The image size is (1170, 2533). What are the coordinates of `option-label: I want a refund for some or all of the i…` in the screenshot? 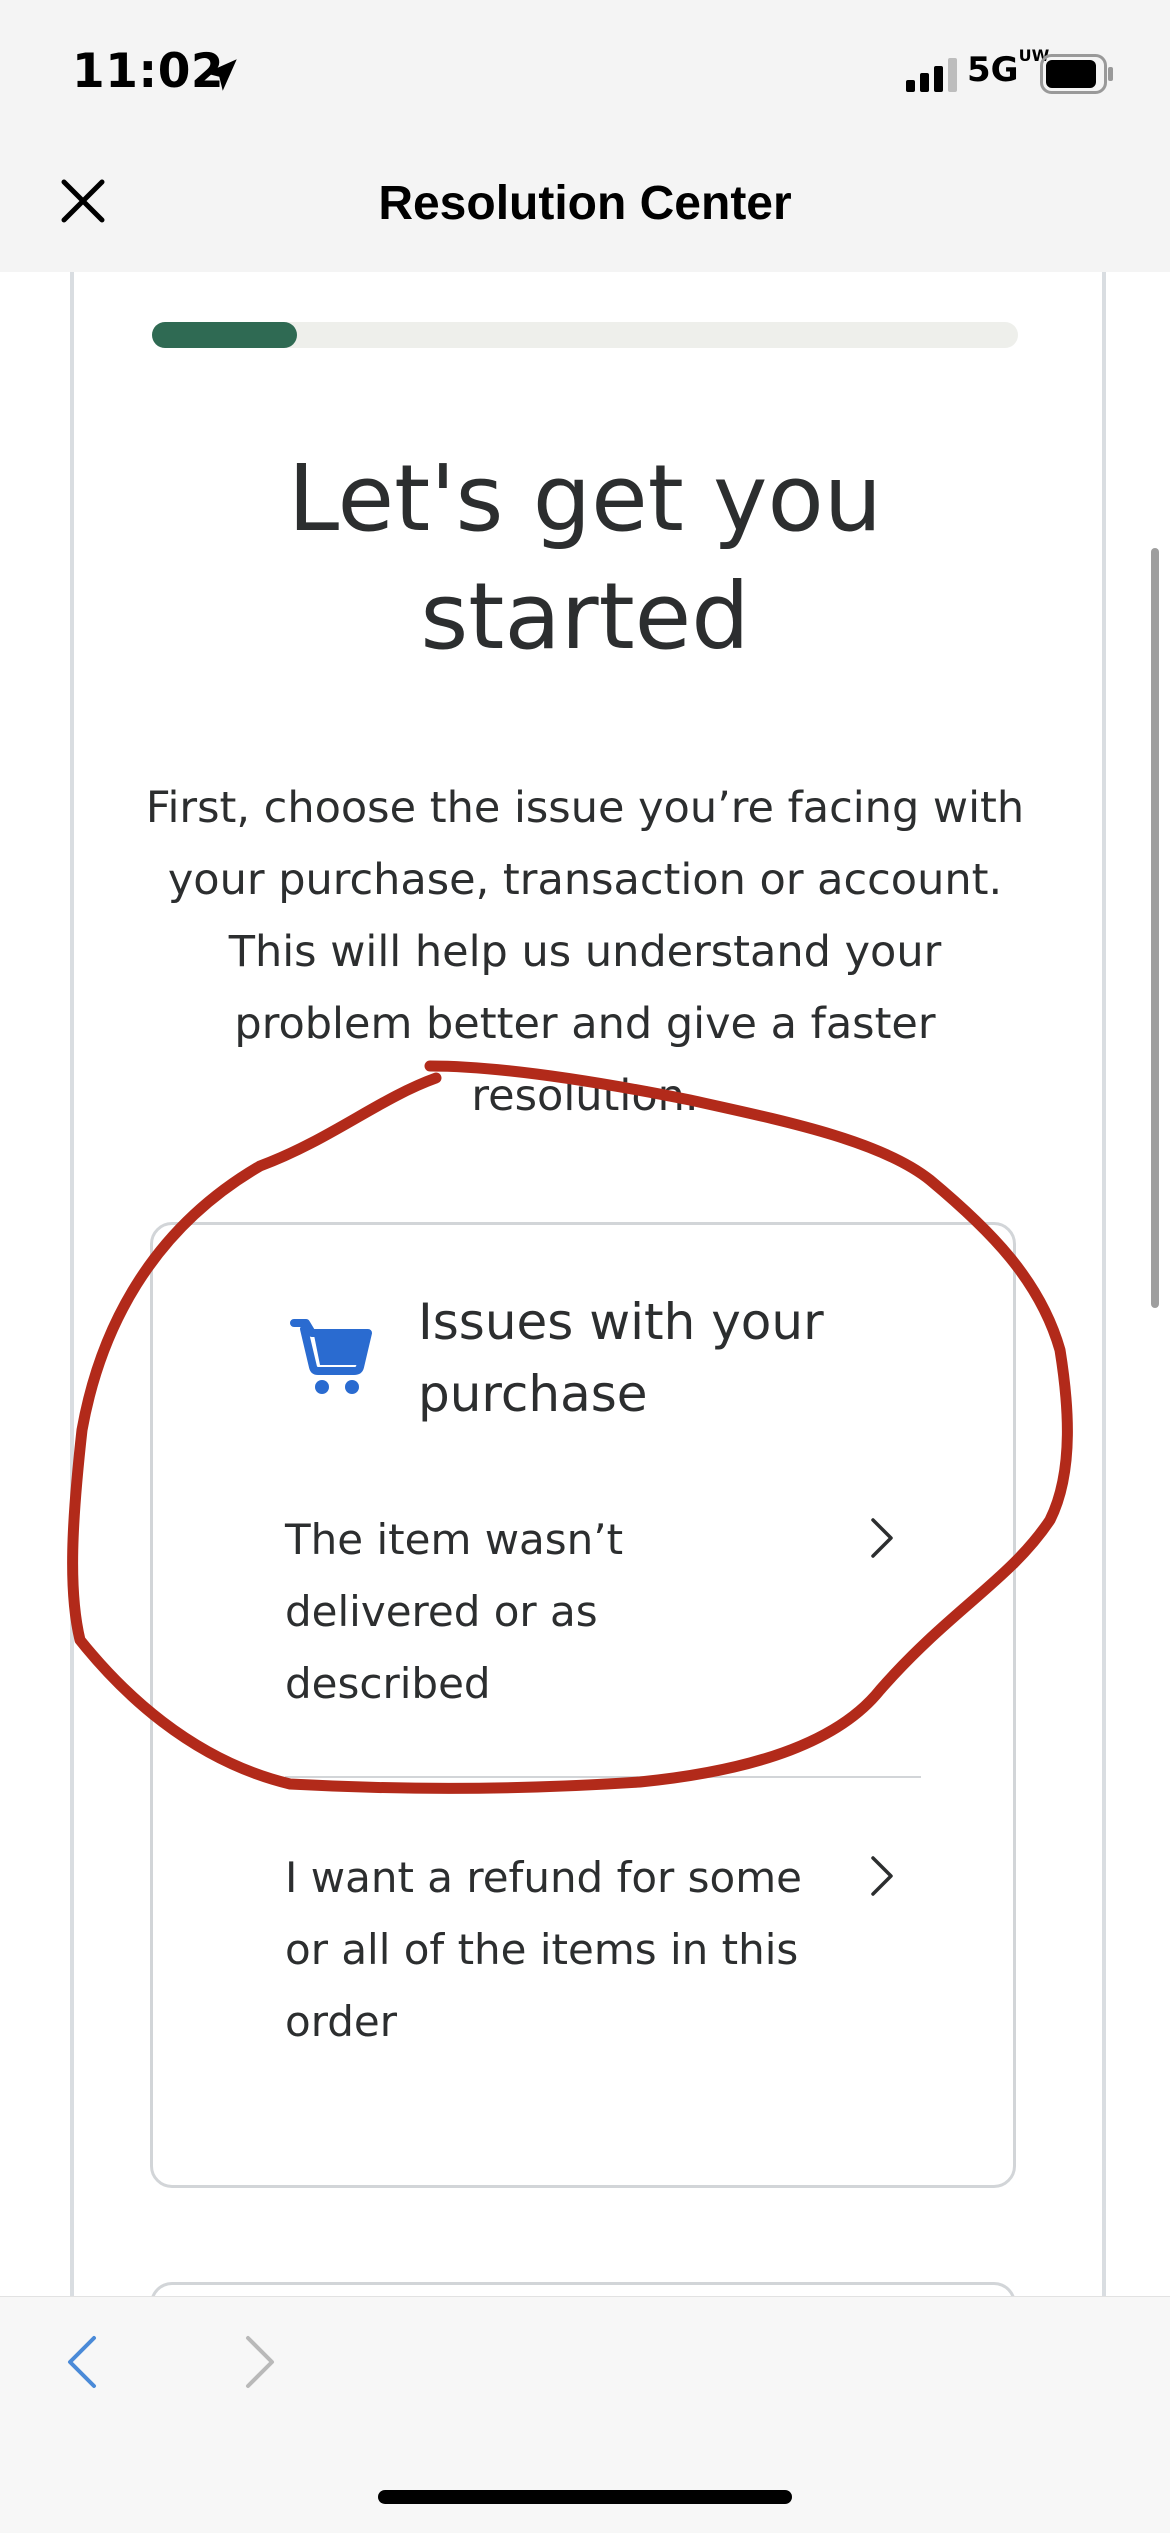 It's located at (544, 1949).